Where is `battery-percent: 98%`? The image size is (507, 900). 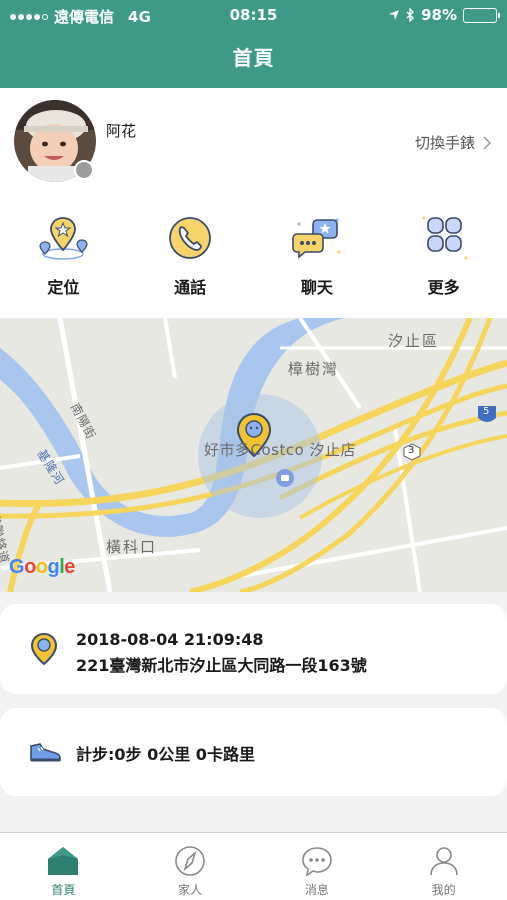
battery-percent: 98% is located at coordinates (439, 15).